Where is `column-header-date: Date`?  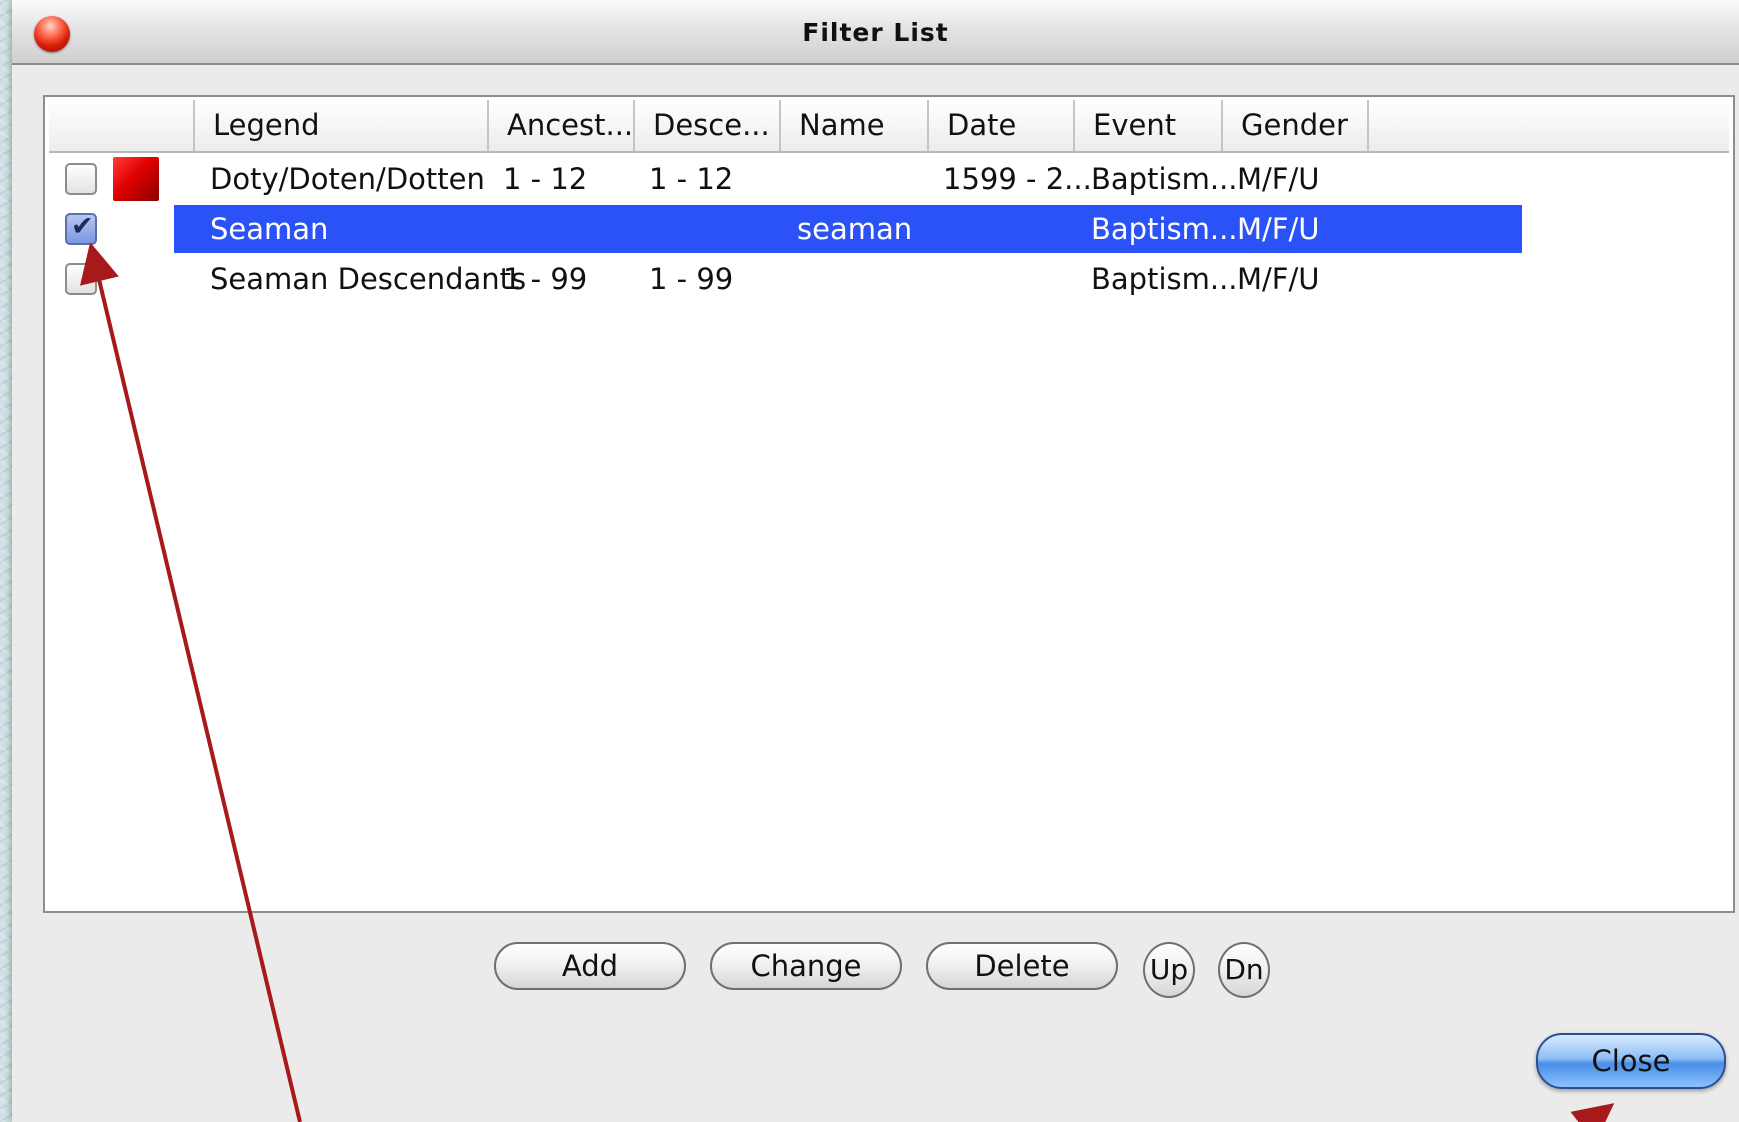
column-header-date: Date is located at coordinates (1002, 125).